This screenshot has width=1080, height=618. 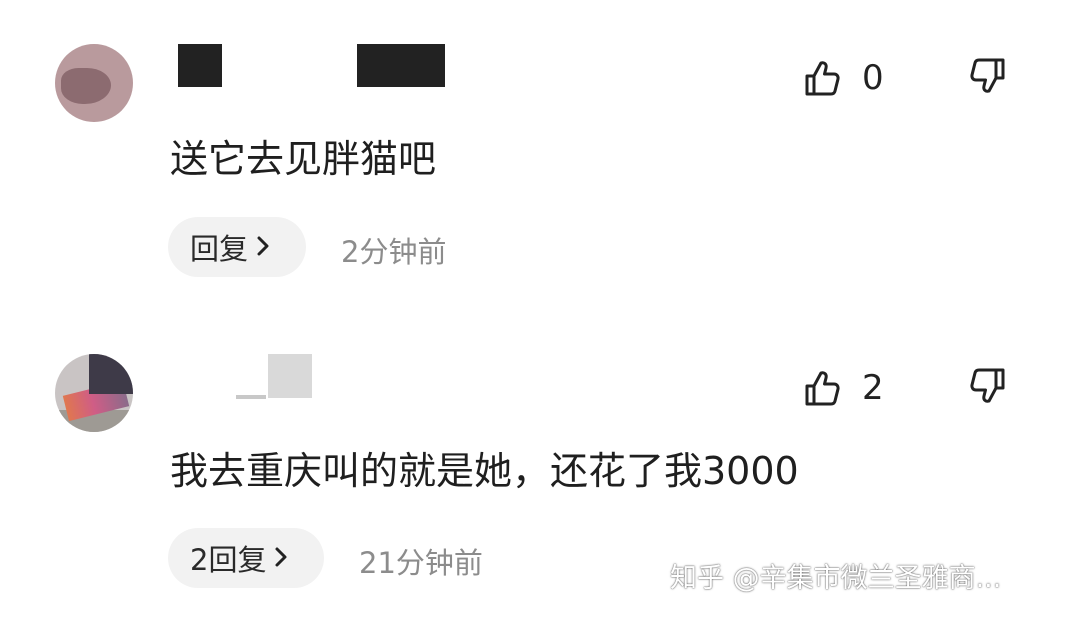 I want to click on like-button: 2, so click(x=854, y=388).